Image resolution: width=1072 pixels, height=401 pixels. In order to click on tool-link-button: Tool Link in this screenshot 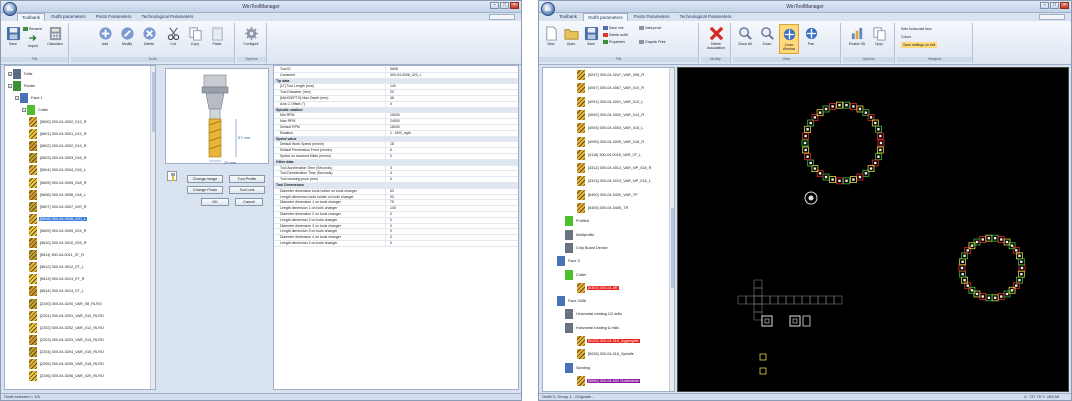, I will do `click(247, 190)`.